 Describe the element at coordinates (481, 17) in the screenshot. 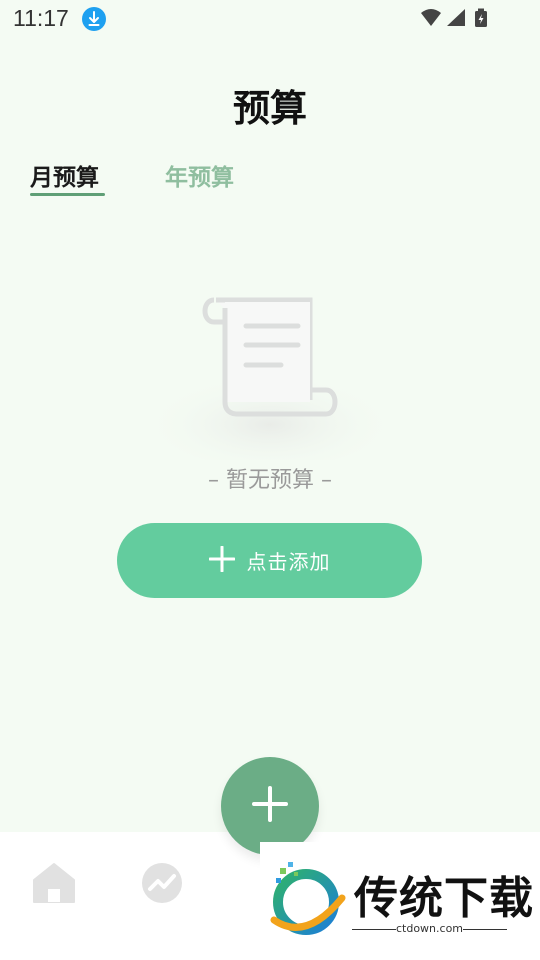

I see `battery-icon` at that location.